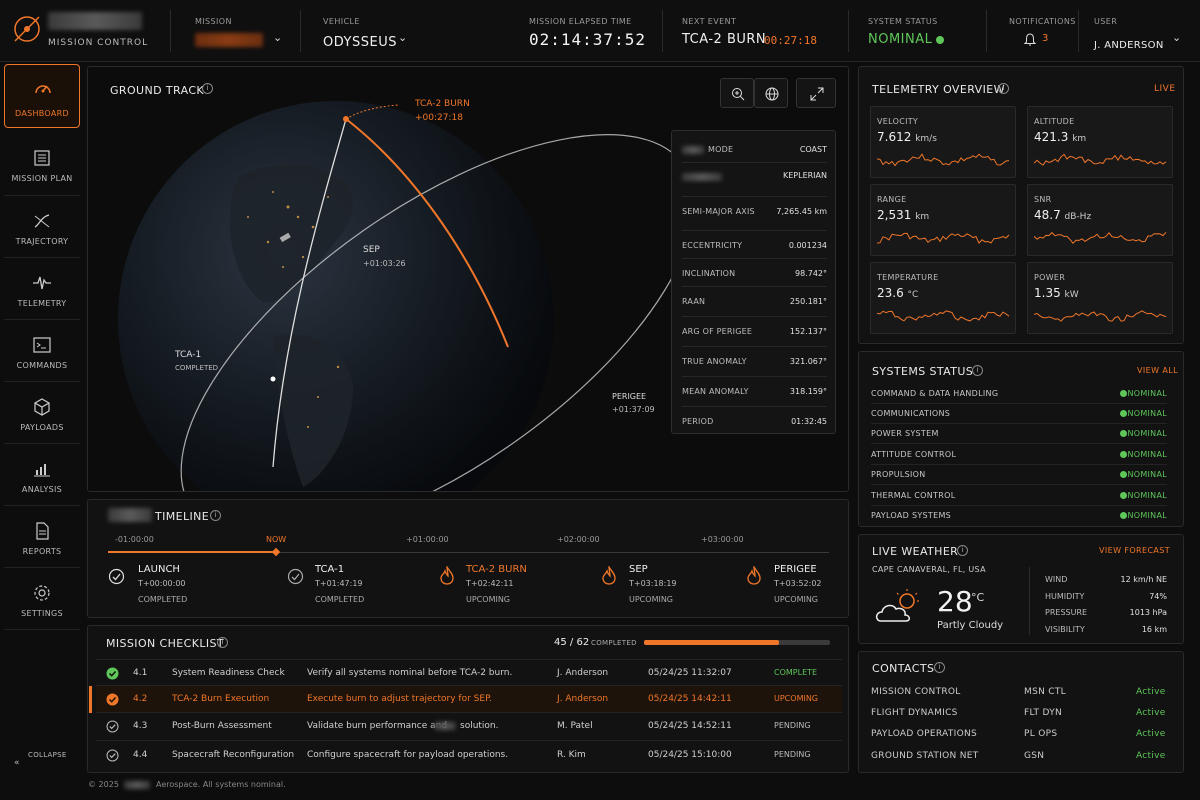 This screenshot has width=1200, height=800. What do you see at coordinates (796, 672) in the screenshot?
I see `task-status: COMPLETE` at bounding box center [796, 672].